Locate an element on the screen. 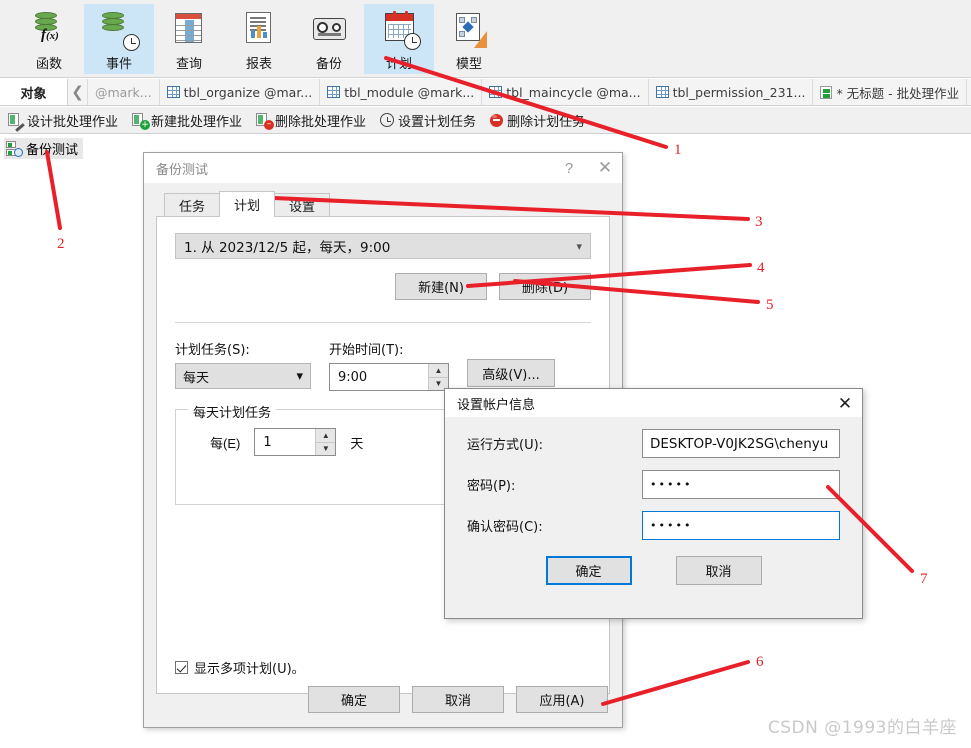 Image resolution: width=971 pixels, height=748 pixels. chevron-left-icon: ❮ is located at coordinates (78, 92).